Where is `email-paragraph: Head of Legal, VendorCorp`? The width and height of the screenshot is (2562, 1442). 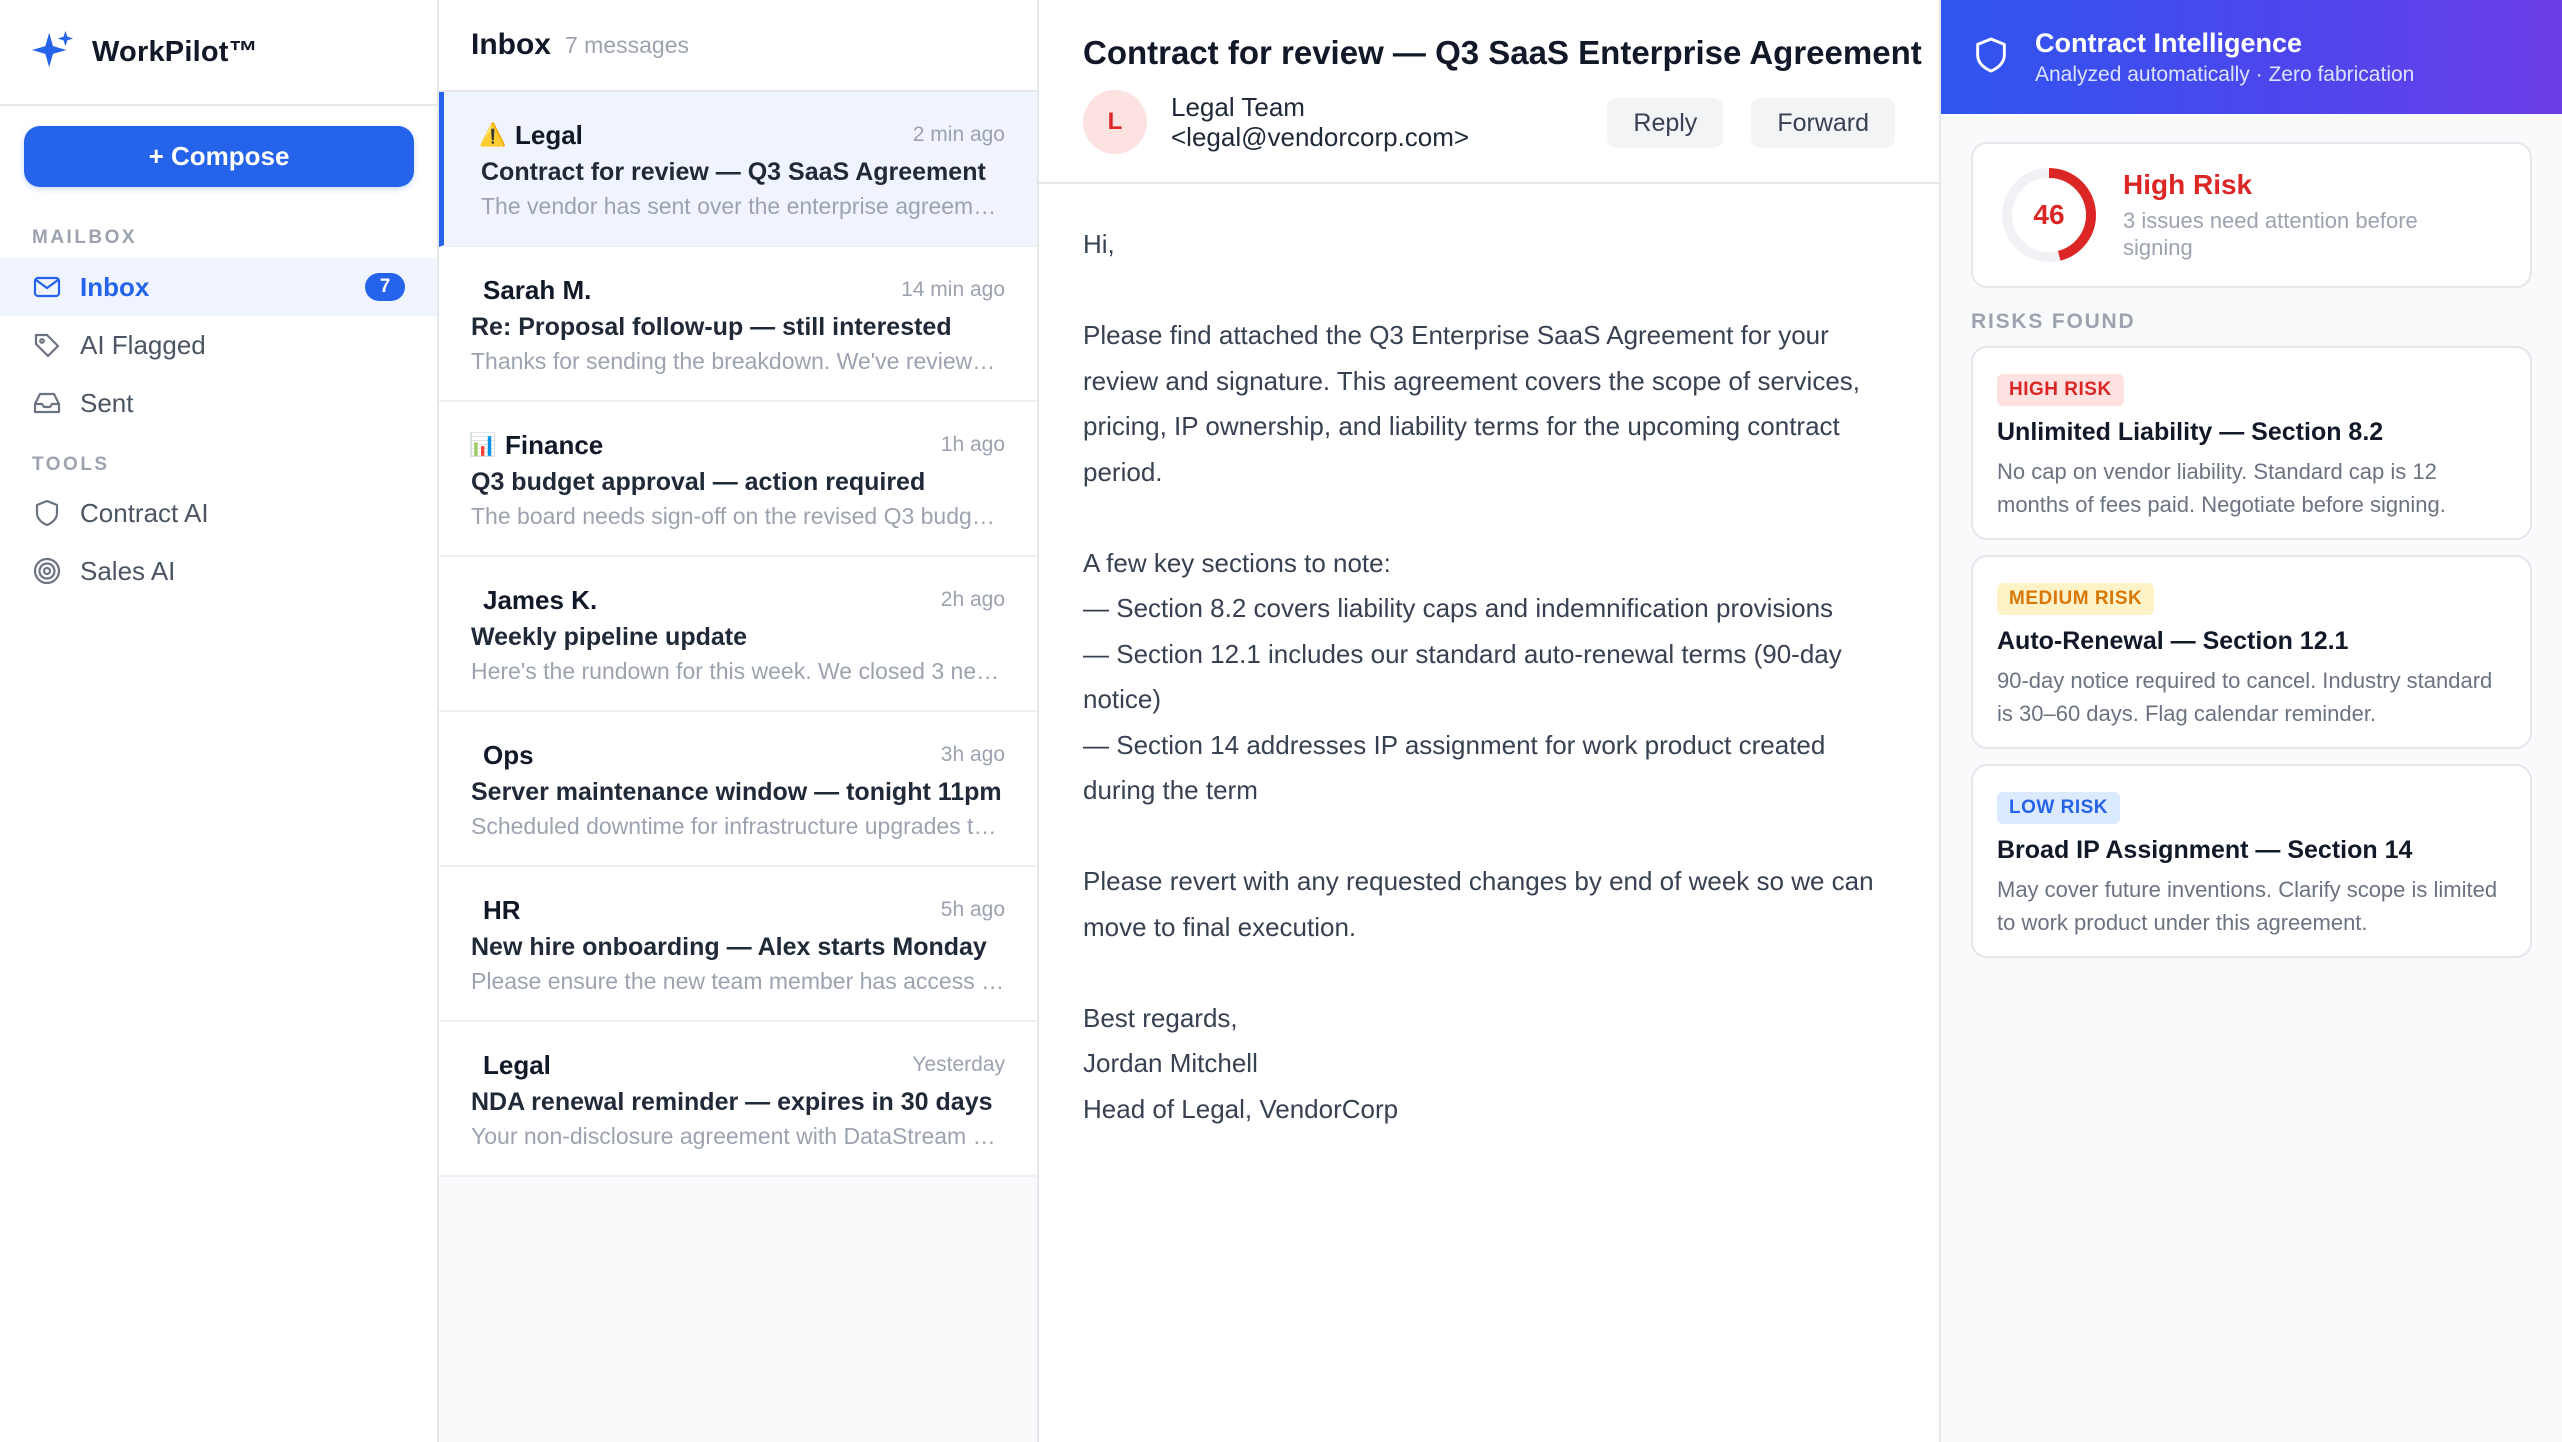
email-paragraph: Head of Legal, VendorCorp is located at coordinates (1241, 1108).